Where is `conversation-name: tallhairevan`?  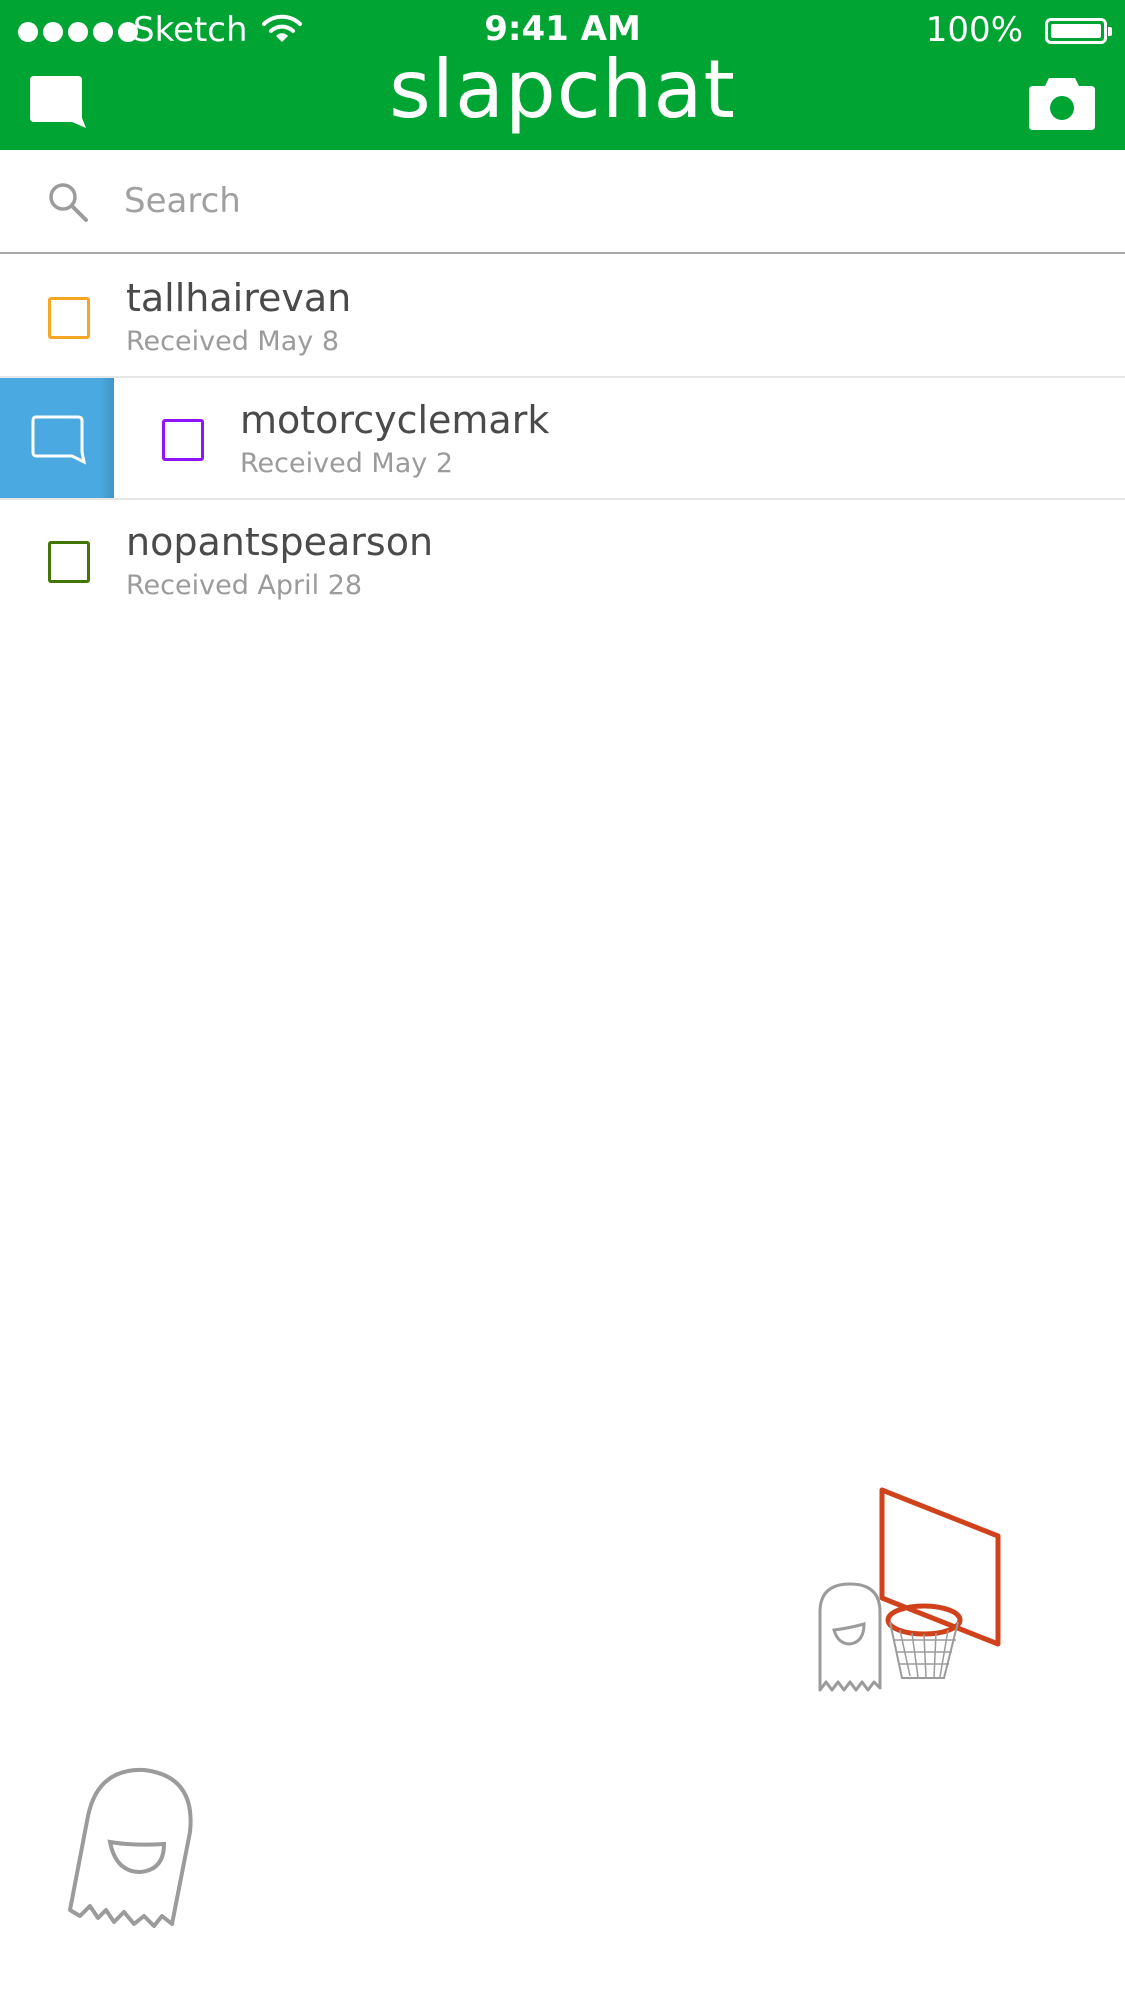
conversation-name: tallhairevan is located at coordinates (239, 298).